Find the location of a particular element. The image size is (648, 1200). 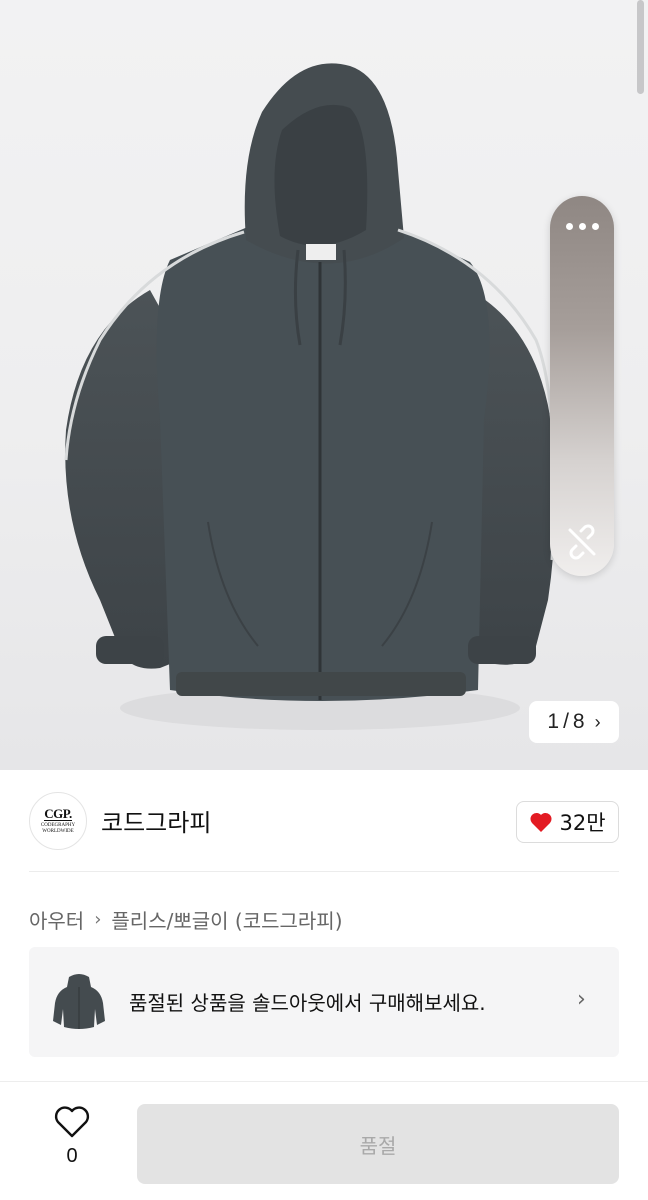

breadcrumb-item-outer: 아우터 is located at coordinates (56, 919).